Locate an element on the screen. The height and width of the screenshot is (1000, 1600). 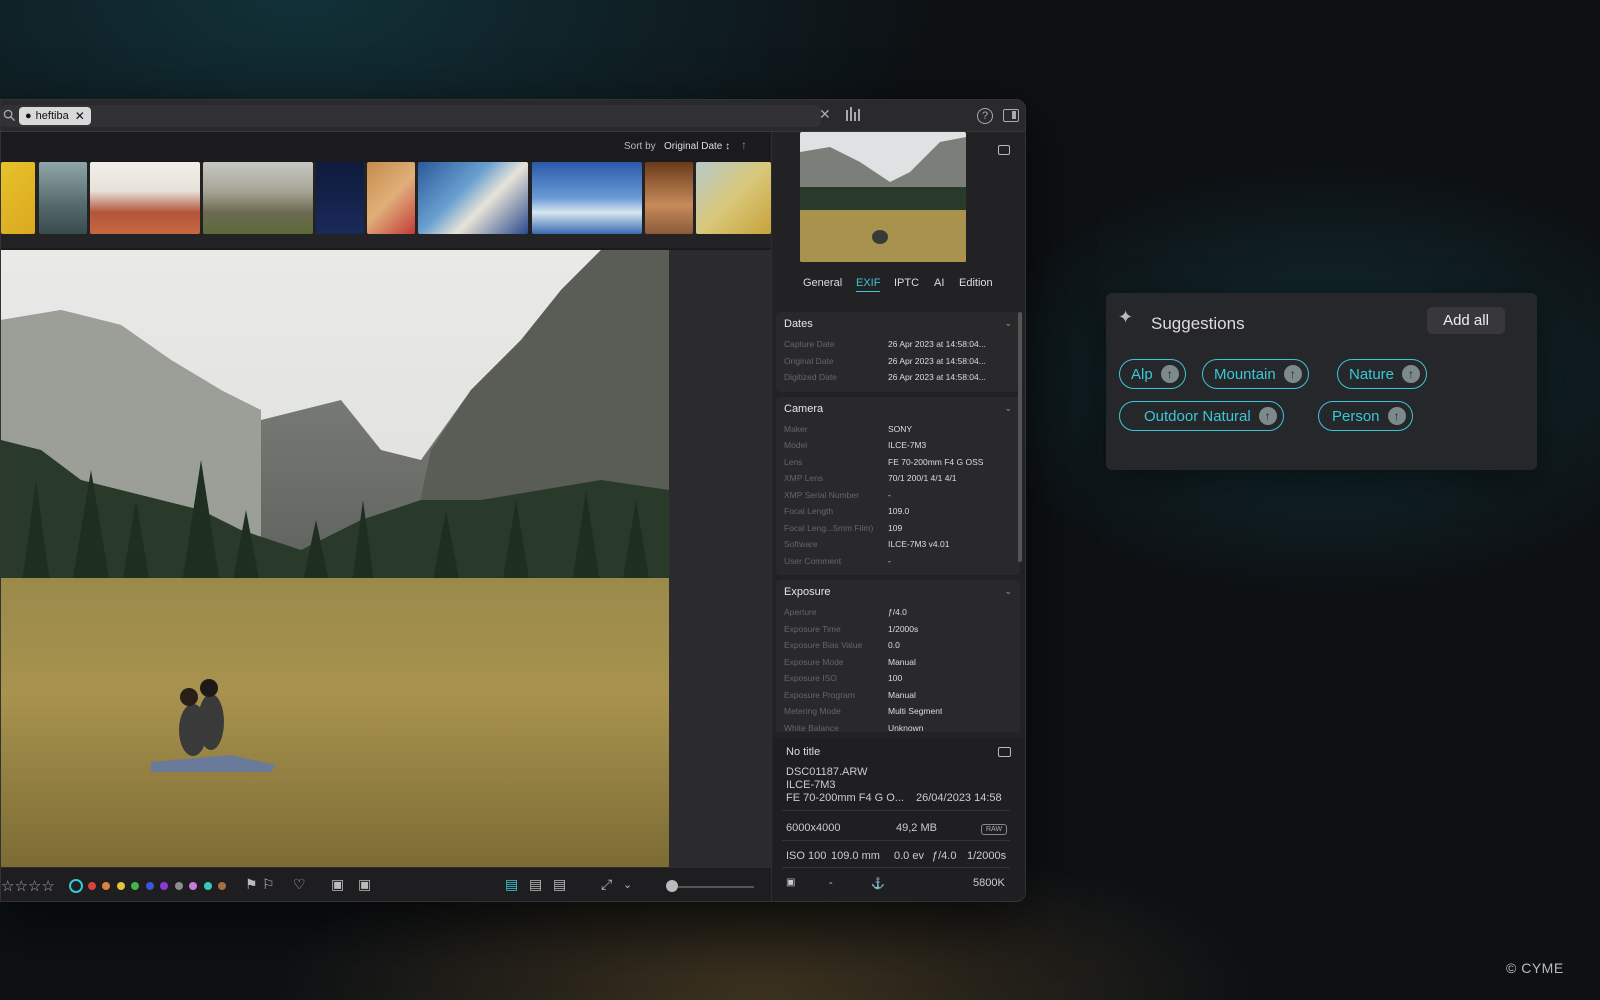
exif-key: User Comment is located at coordinates (813, 560).